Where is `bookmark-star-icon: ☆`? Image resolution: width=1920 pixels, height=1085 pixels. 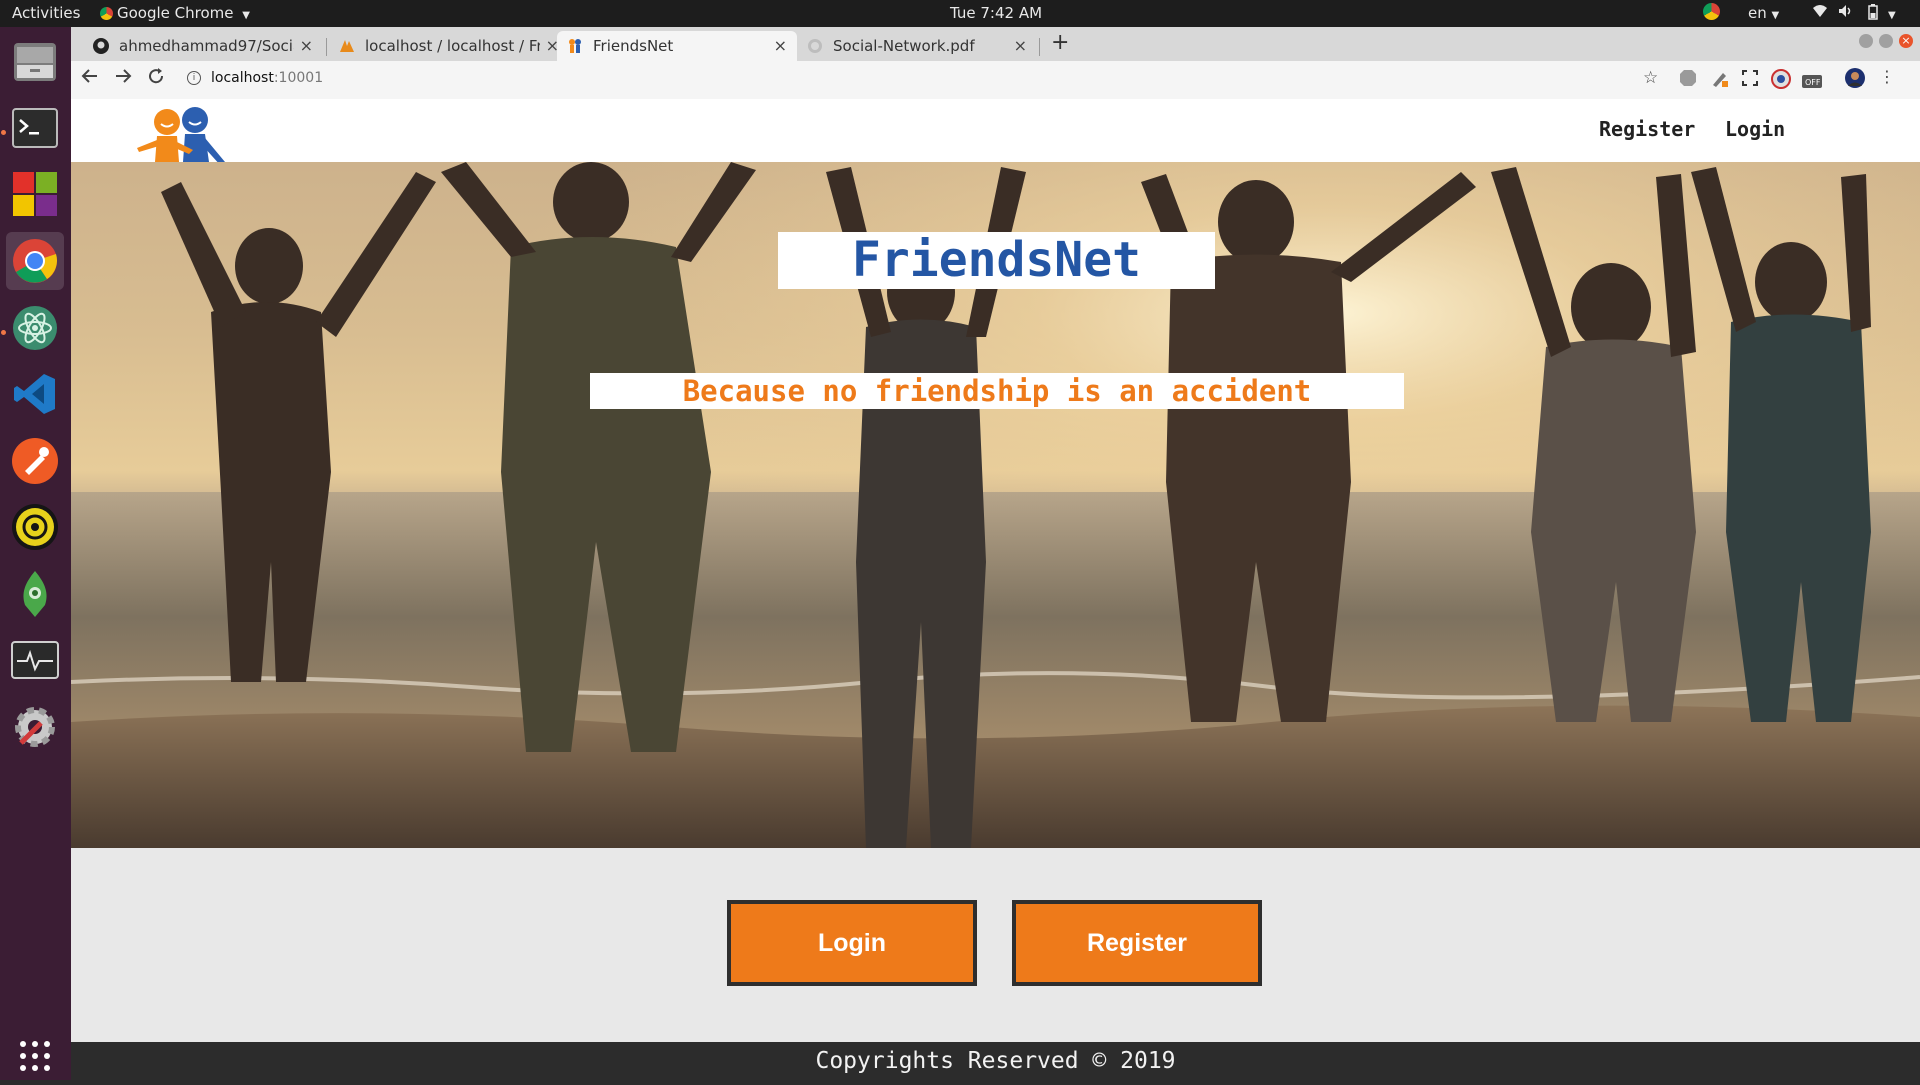
bookmark-star-icon: ☆ is located at coordinates (1650, 78).